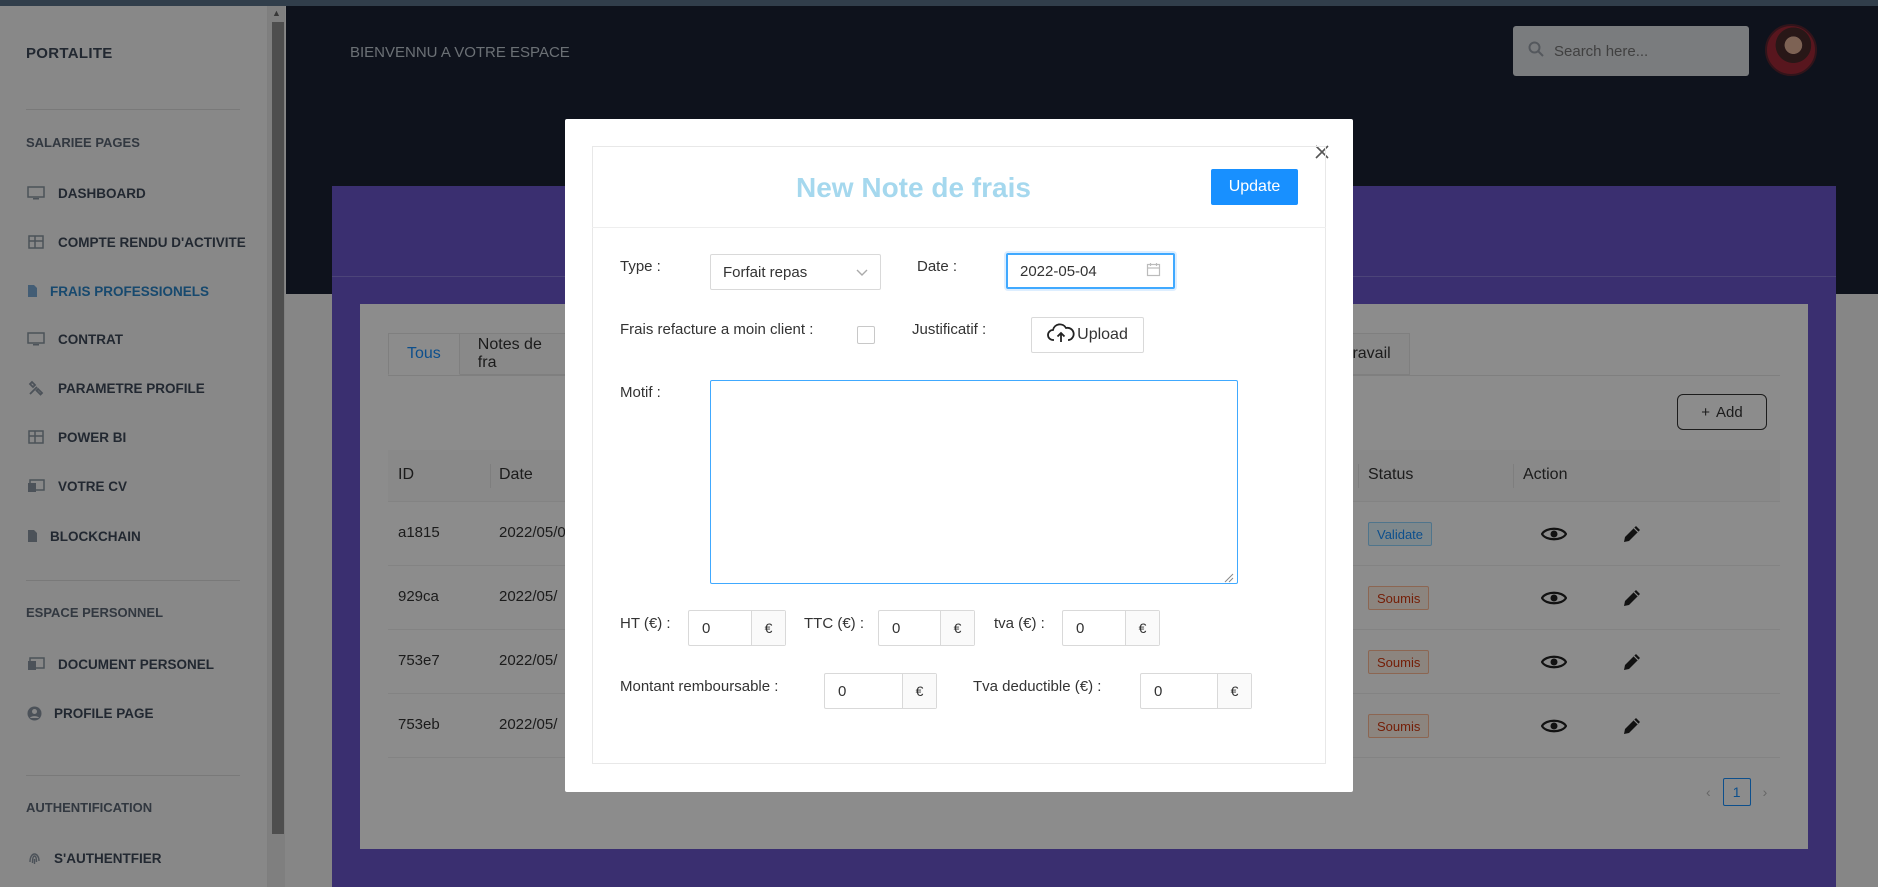 This screenshot has height=887, width=1878. What do you see at coordinates (640, 266) in the screenshot?
I see `type-label: Type :` at bounding box center [640, 266].